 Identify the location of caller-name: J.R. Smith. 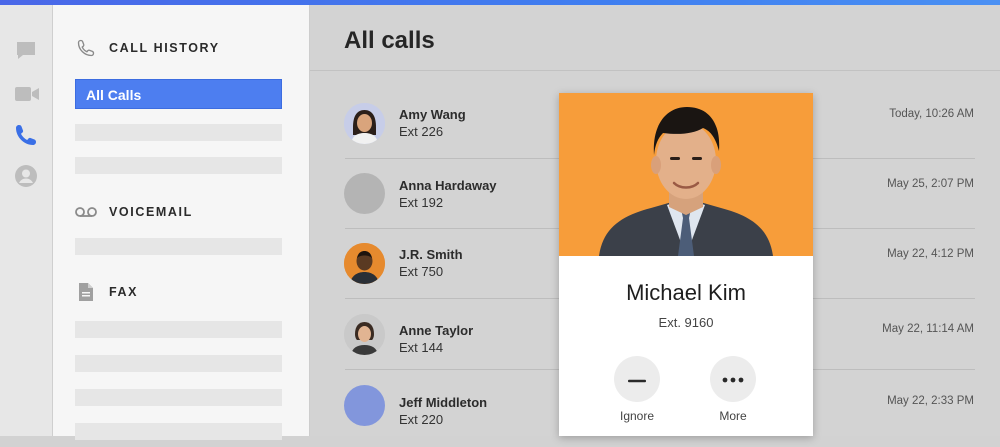
(431, 254).